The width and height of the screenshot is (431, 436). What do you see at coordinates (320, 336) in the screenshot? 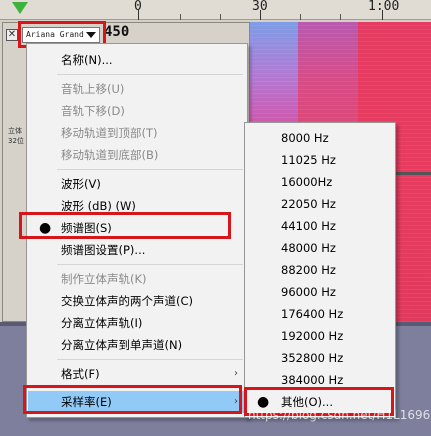
I see `sample-rate-option: 192000 Hz` at bounding box center [320, 336].